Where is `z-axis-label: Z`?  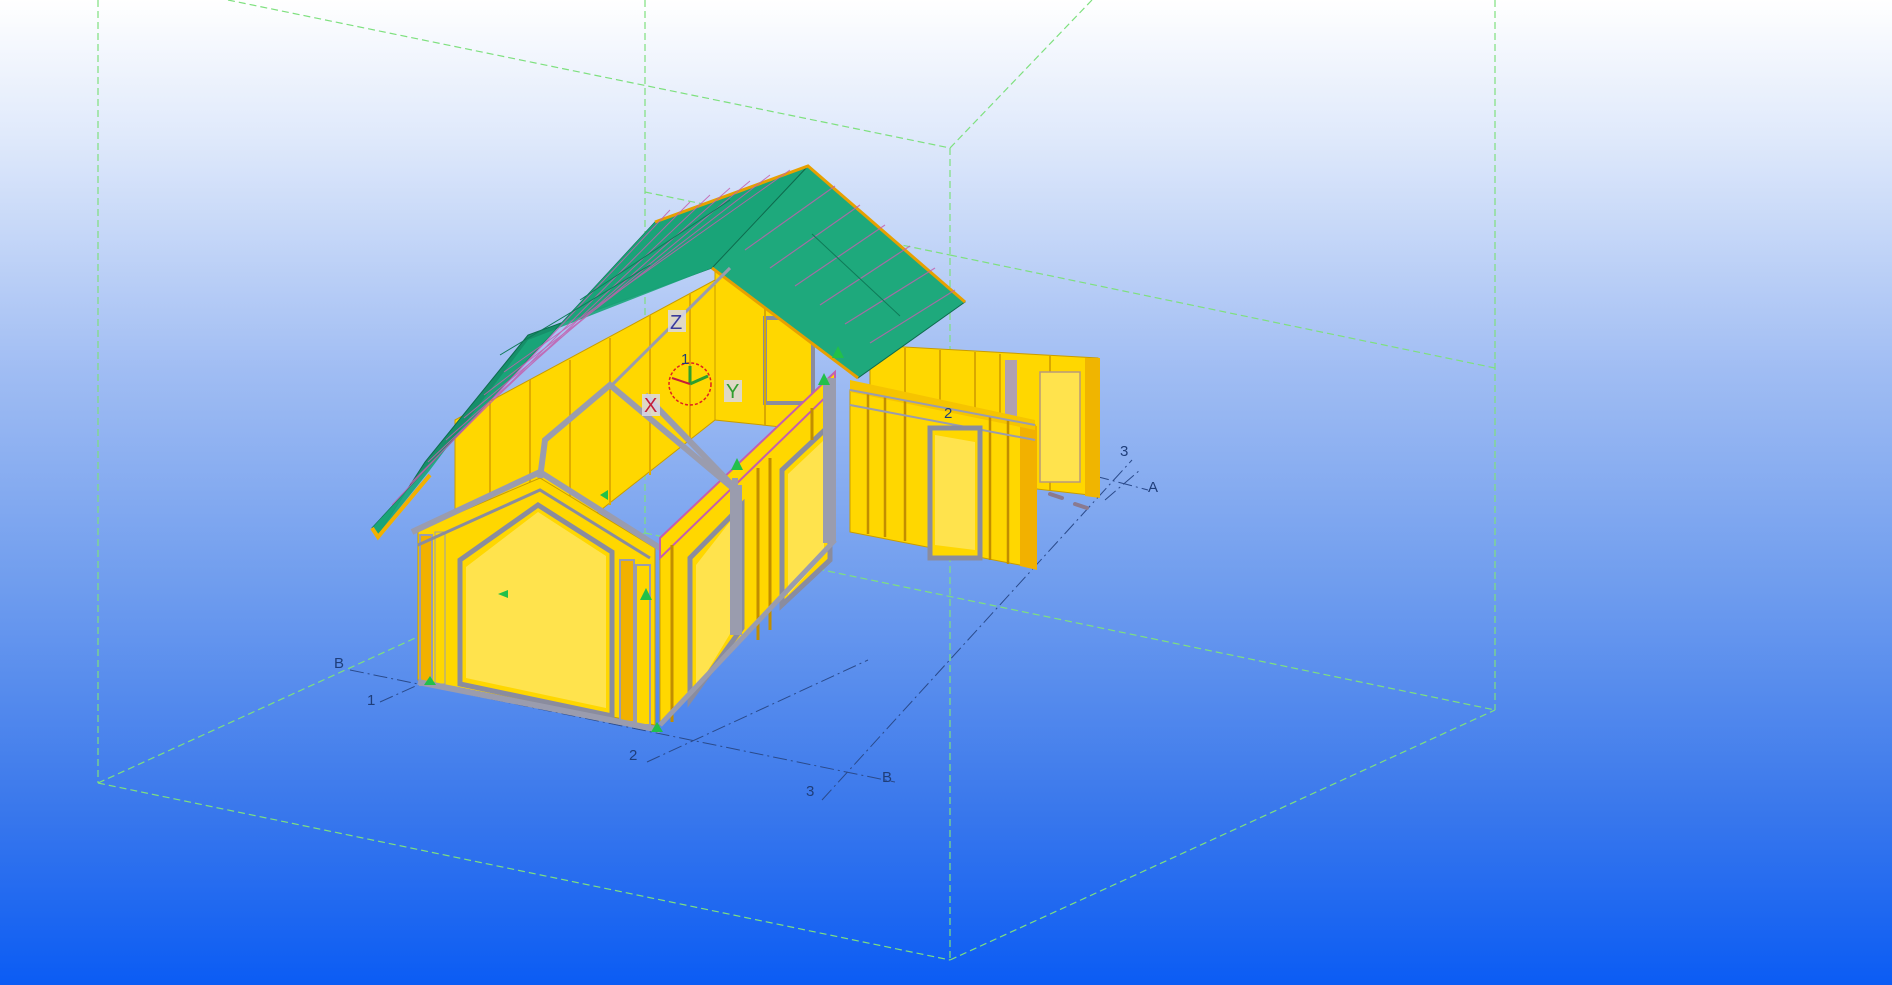
z-axis-label: Z is located at coordinates (676, 323).